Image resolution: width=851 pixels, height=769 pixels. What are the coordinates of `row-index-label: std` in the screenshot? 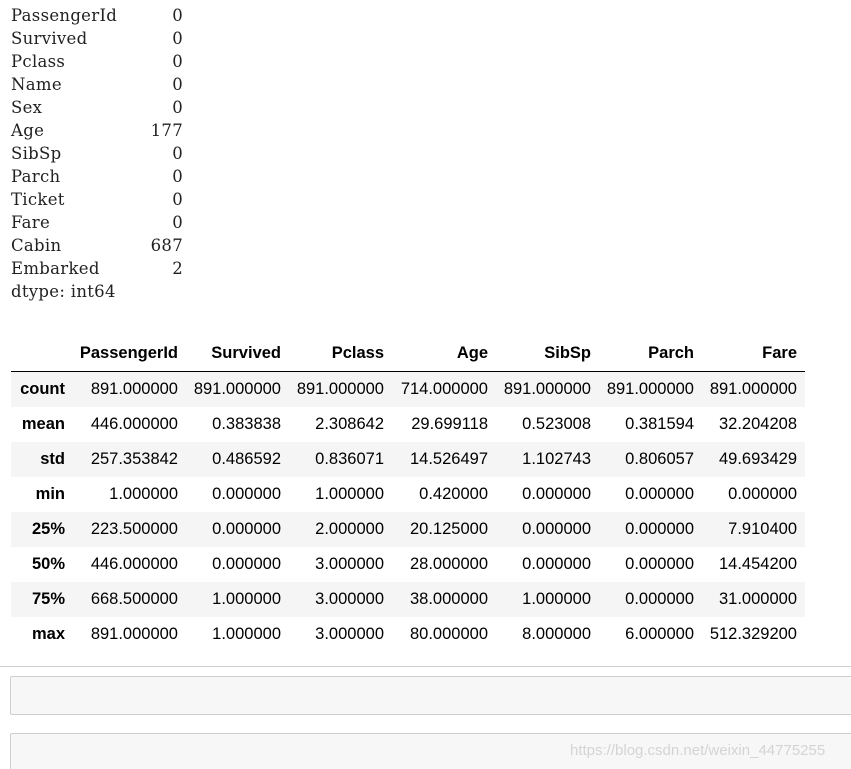 It's located at (52, 459).